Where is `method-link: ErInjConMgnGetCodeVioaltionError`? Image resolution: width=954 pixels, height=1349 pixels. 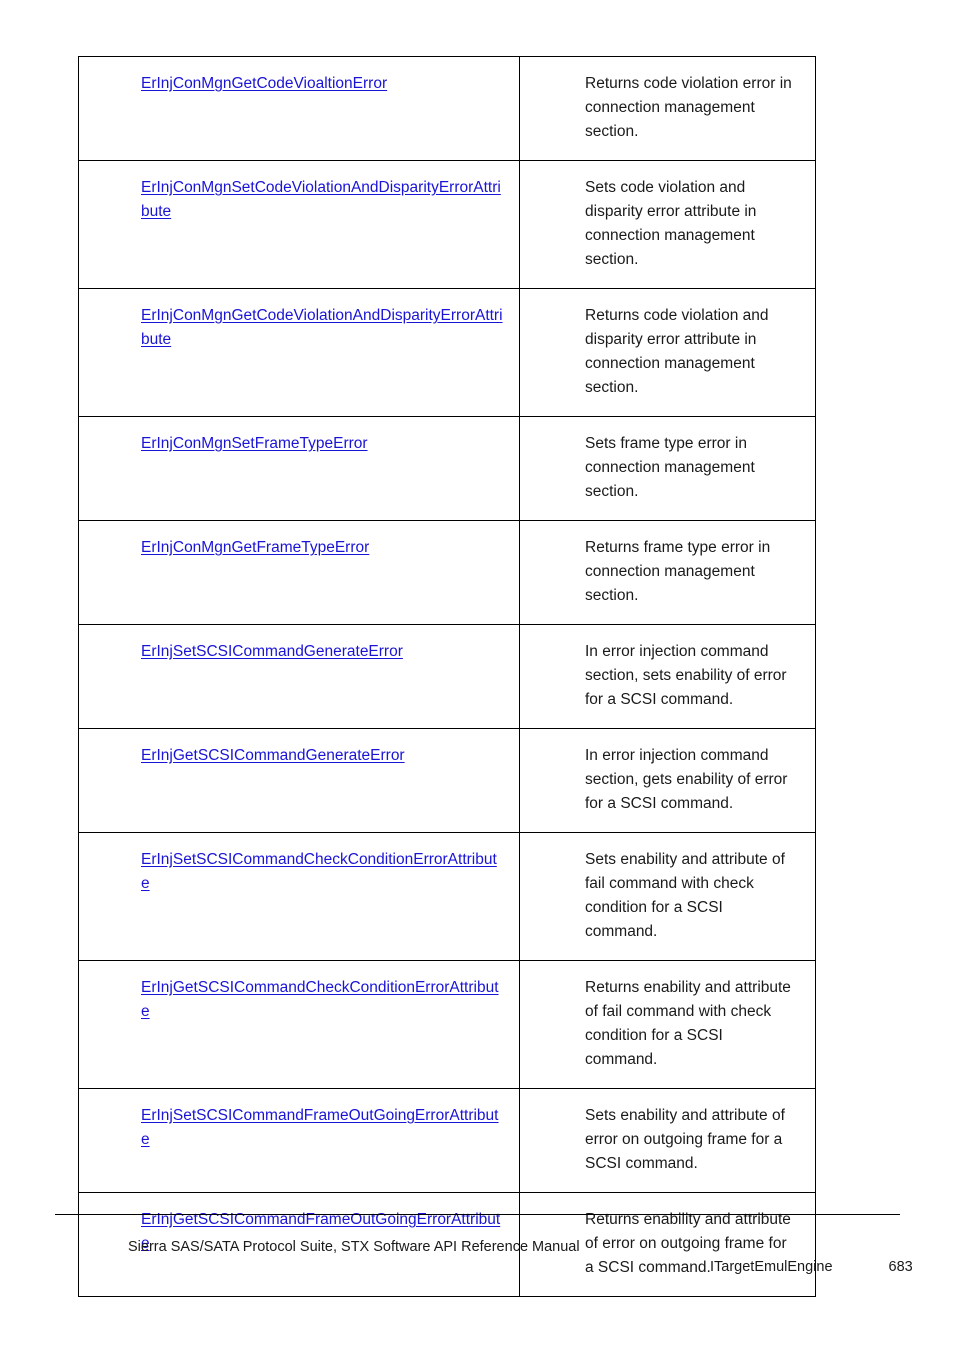 method-link: ErInjConMgnGetCodeVioaltionError is located at coordinates (264, 83).